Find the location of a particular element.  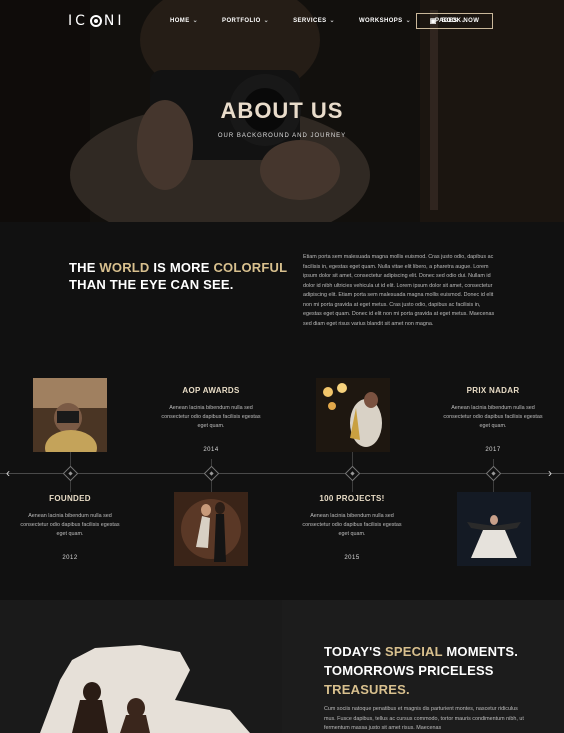

book-now-button: ▣ BOOK NOW is located at coordinates (454, 21).